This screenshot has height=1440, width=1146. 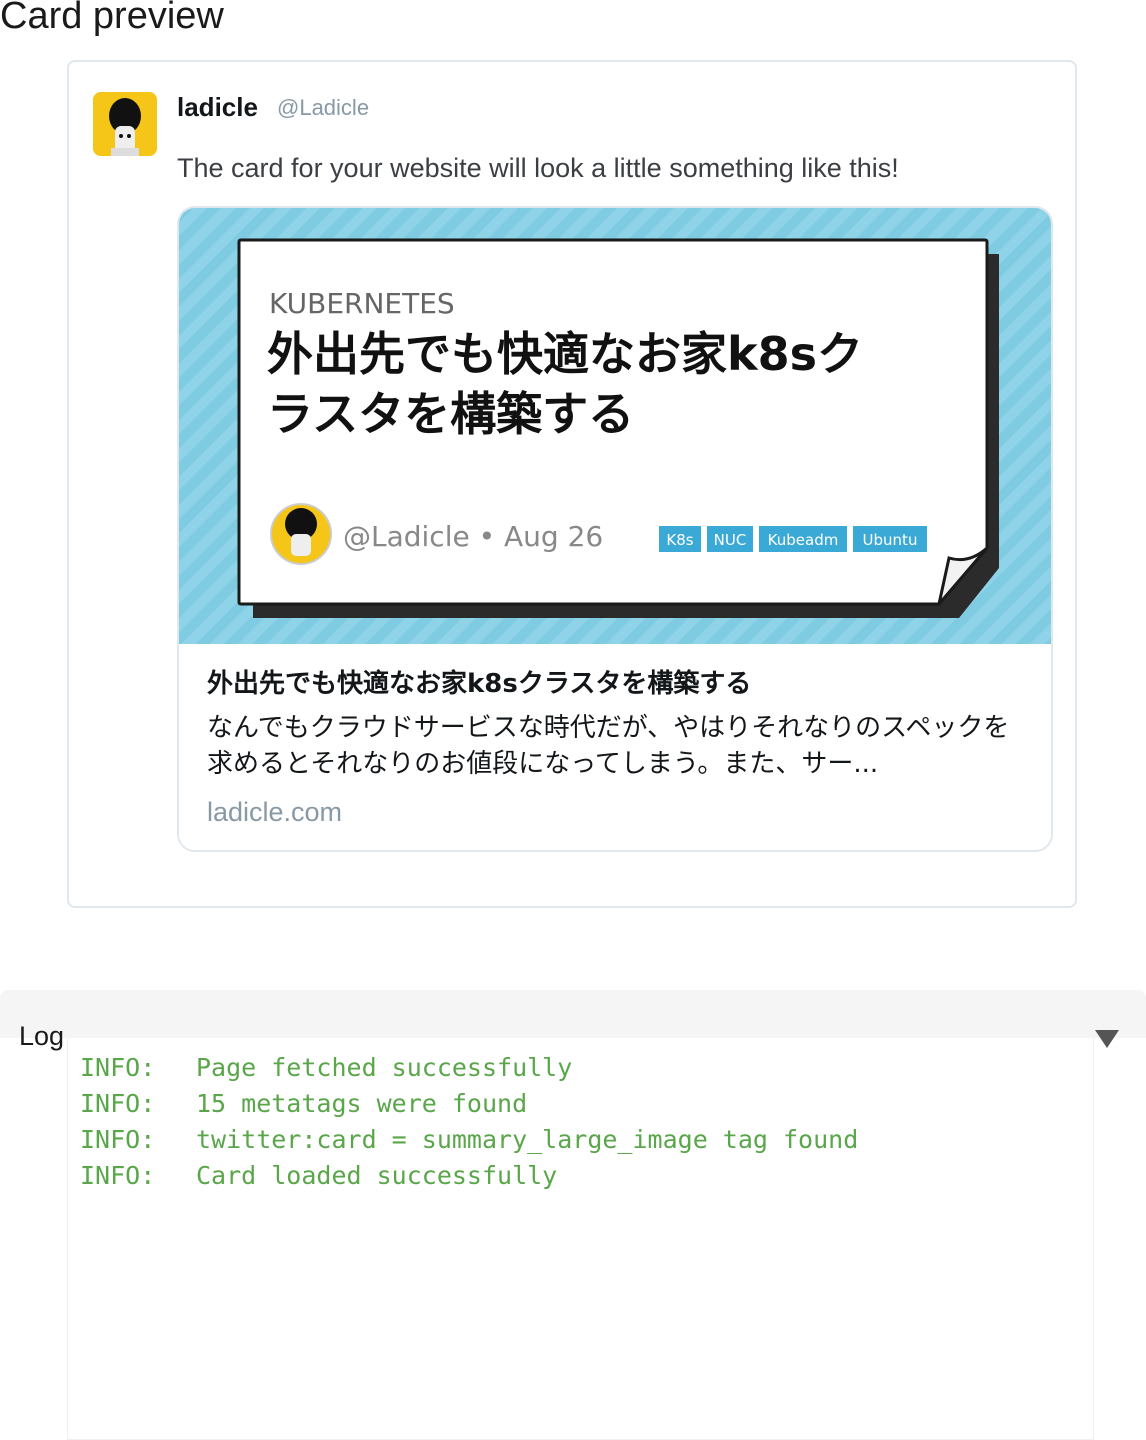 I want to click on card-domain: ladicle.com, so click(x=275, y=812).